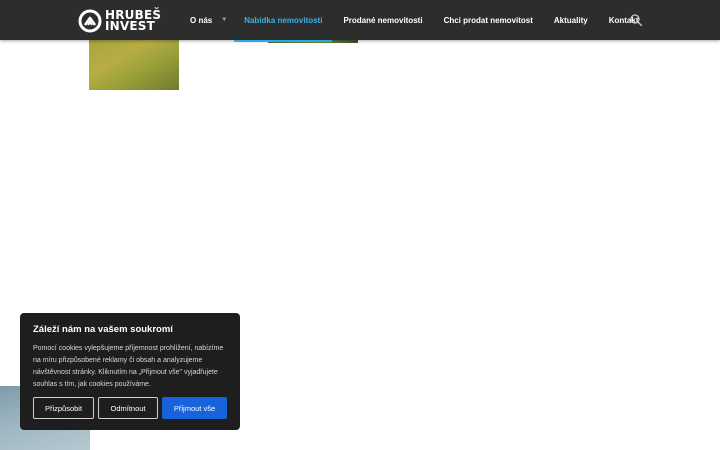 This screenshot has width=720, height=450. I want to click on logo-line-2: INVEST, so click(130, 26).